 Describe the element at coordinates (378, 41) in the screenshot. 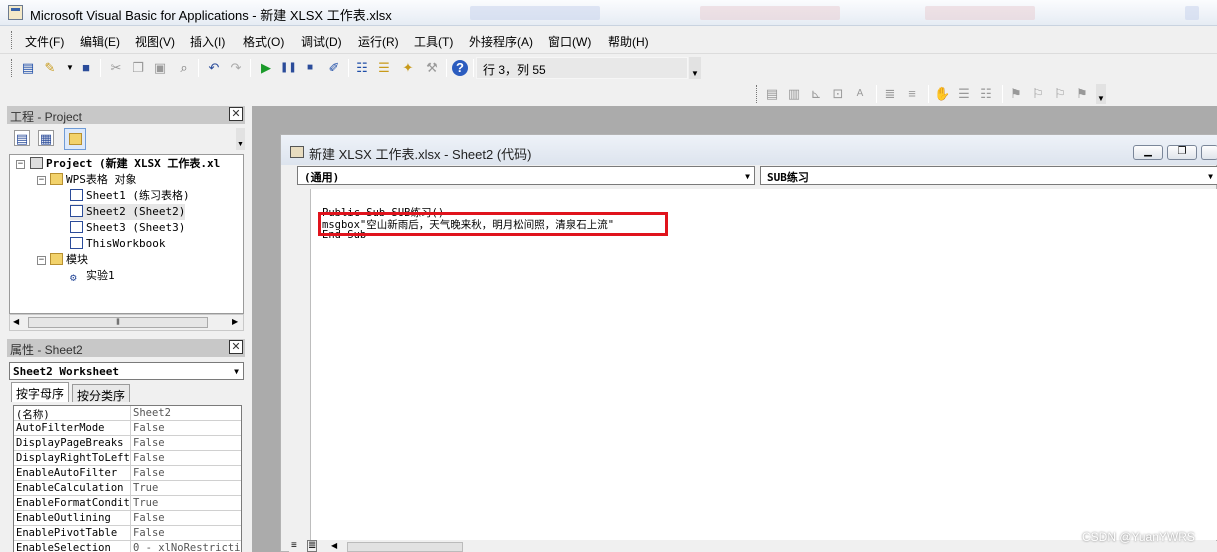

I see `menu-run: 运行(R)` at that location.